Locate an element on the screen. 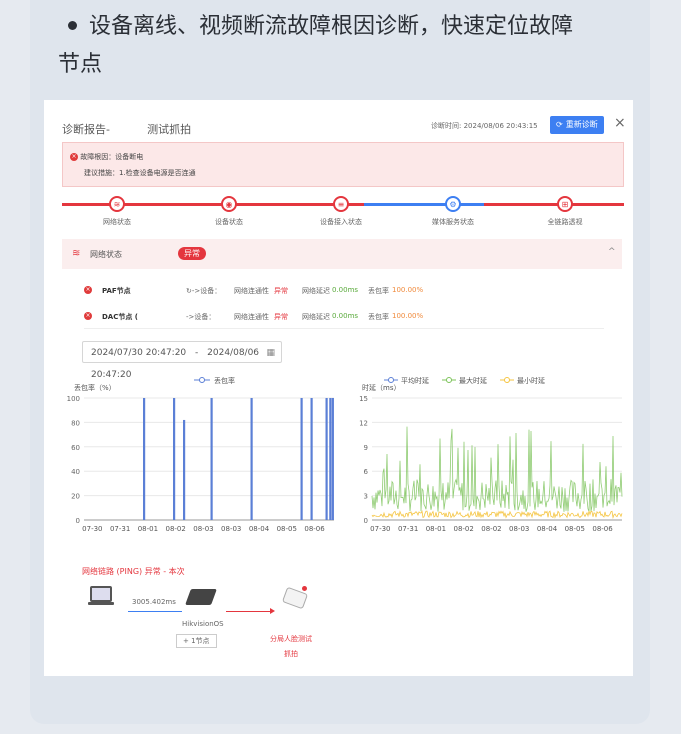  rediagnose-label: 重新诊断 is located at coordinates (581, 124).